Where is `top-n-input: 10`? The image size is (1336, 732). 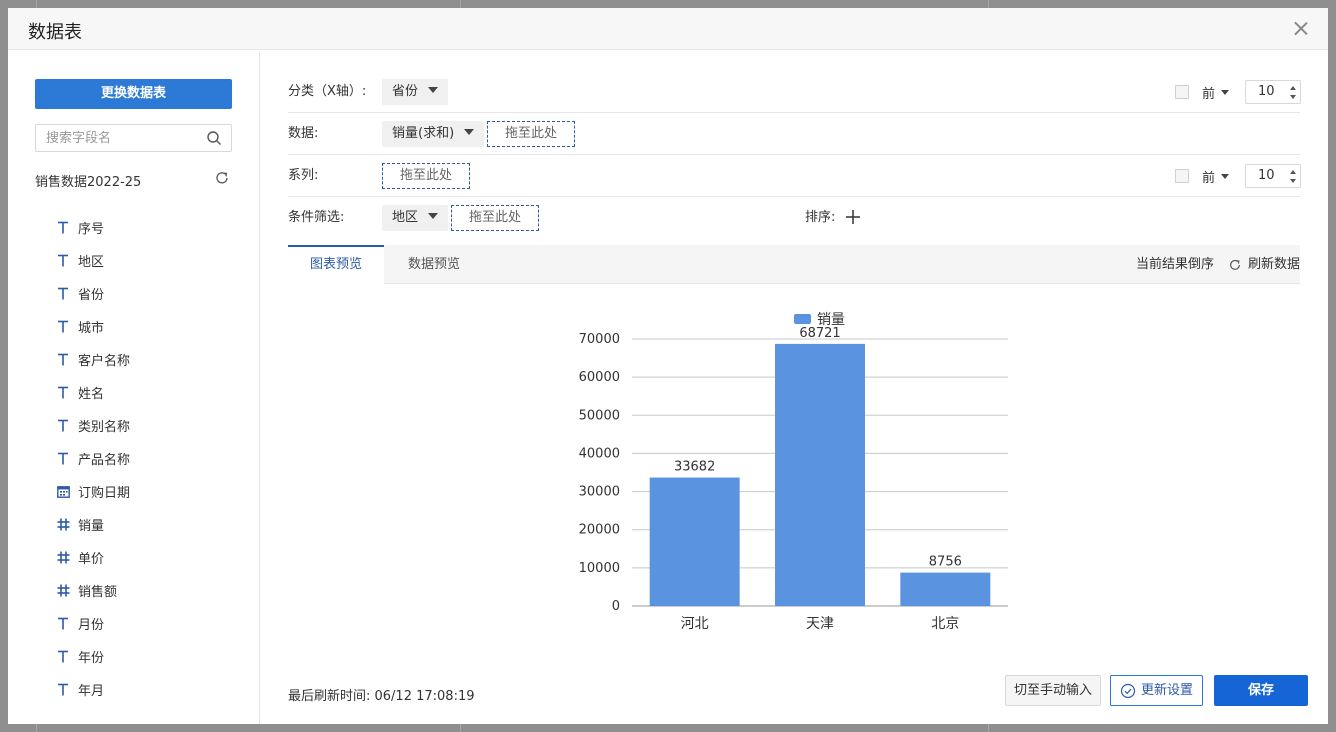 top-n-input: 10 is located at coordinates (1273, 92).